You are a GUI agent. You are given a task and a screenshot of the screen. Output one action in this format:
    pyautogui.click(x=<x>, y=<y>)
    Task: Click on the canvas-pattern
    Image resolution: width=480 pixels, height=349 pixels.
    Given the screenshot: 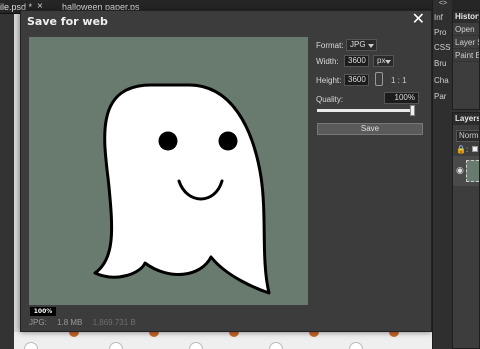 What is the action you would take?
    pyautogui.click(x=223, y=340)
    